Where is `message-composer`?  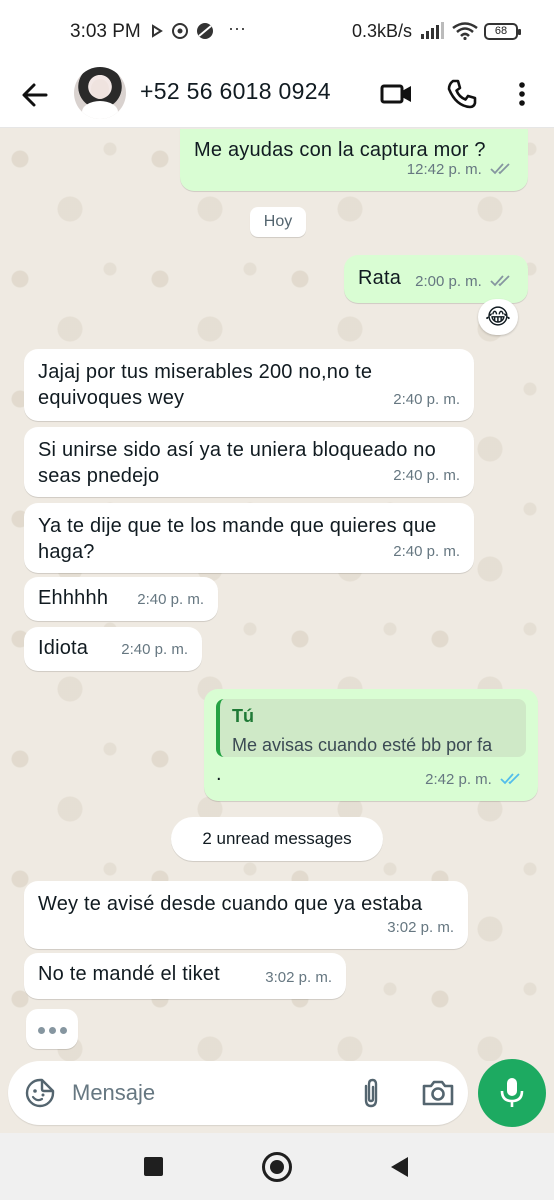 message-composer is located at coordinates (238, 1093).